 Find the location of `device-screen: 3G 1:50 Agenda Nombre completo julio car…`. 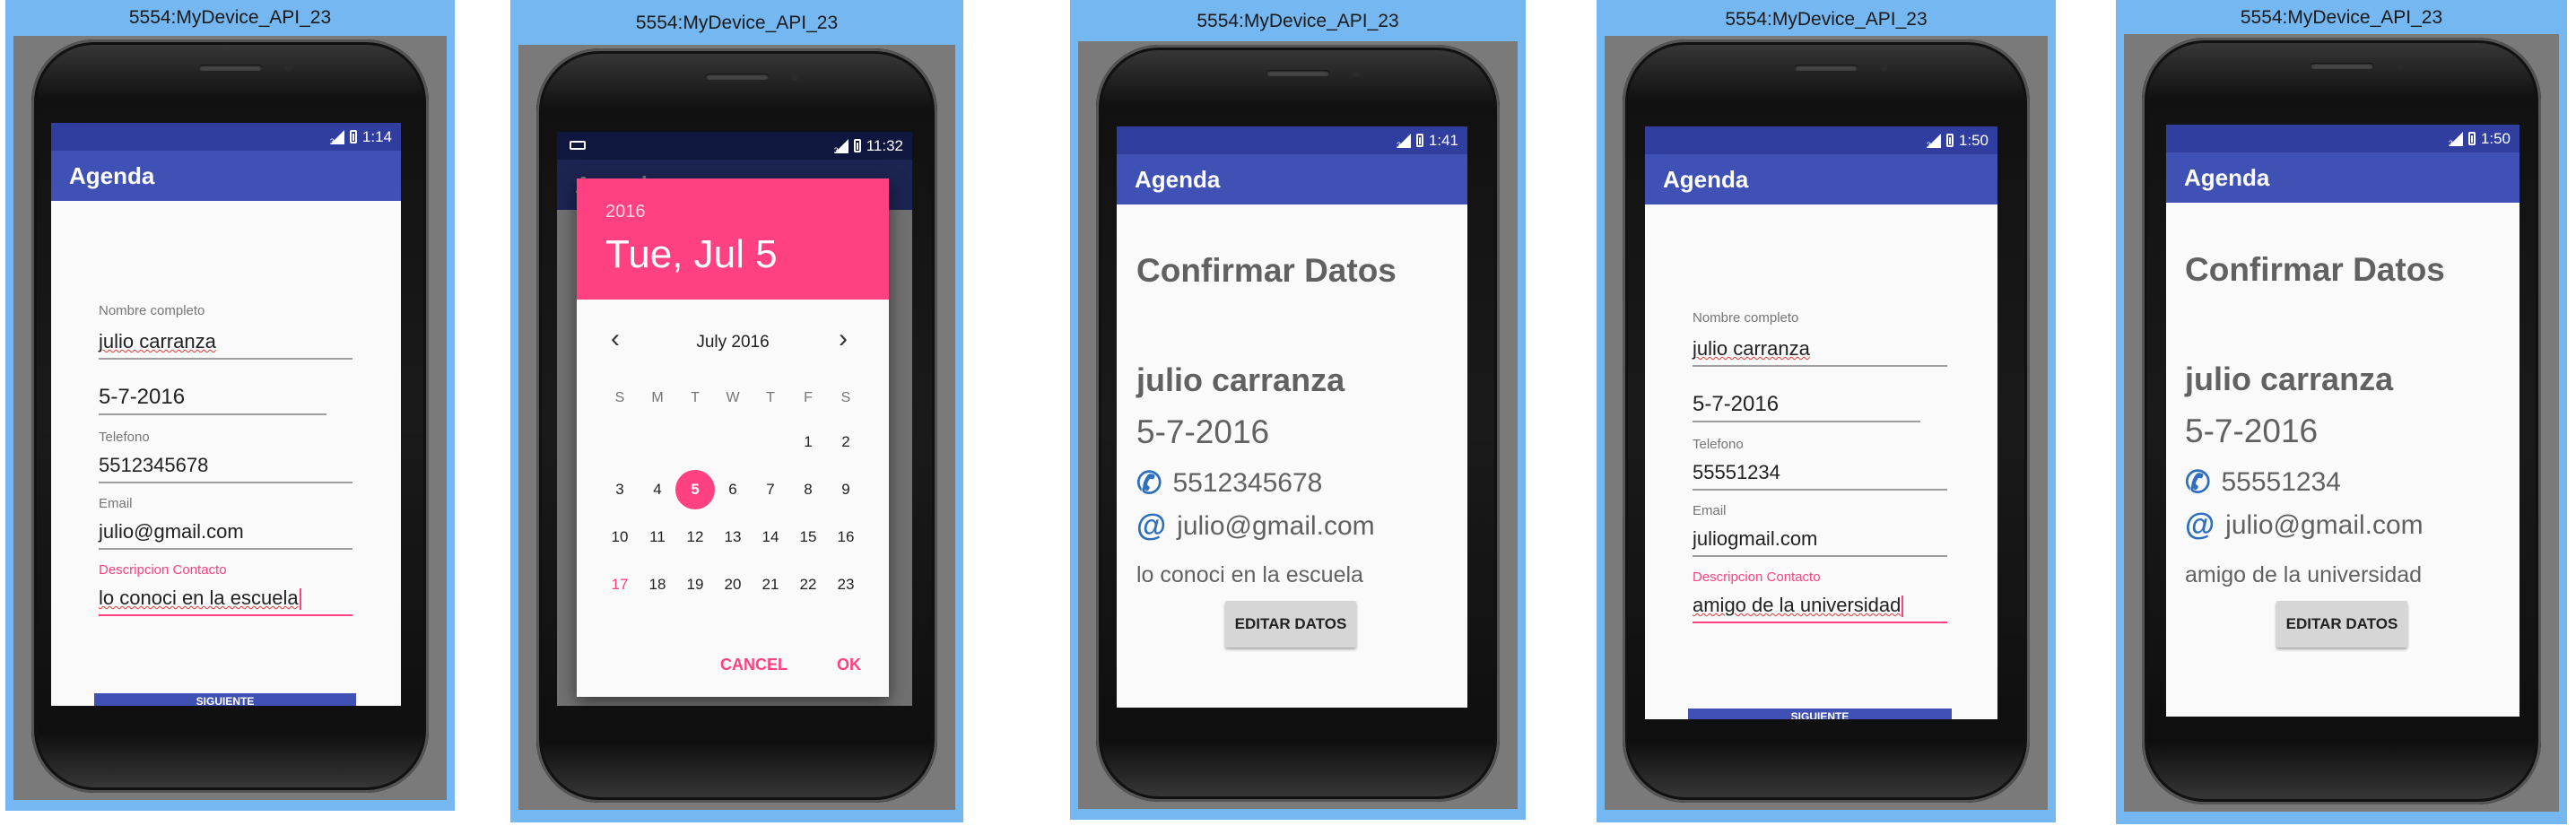

device-screen: 3G 1:50 Agenda Nombre completo julio car… is located at coordinates (1821, 422).